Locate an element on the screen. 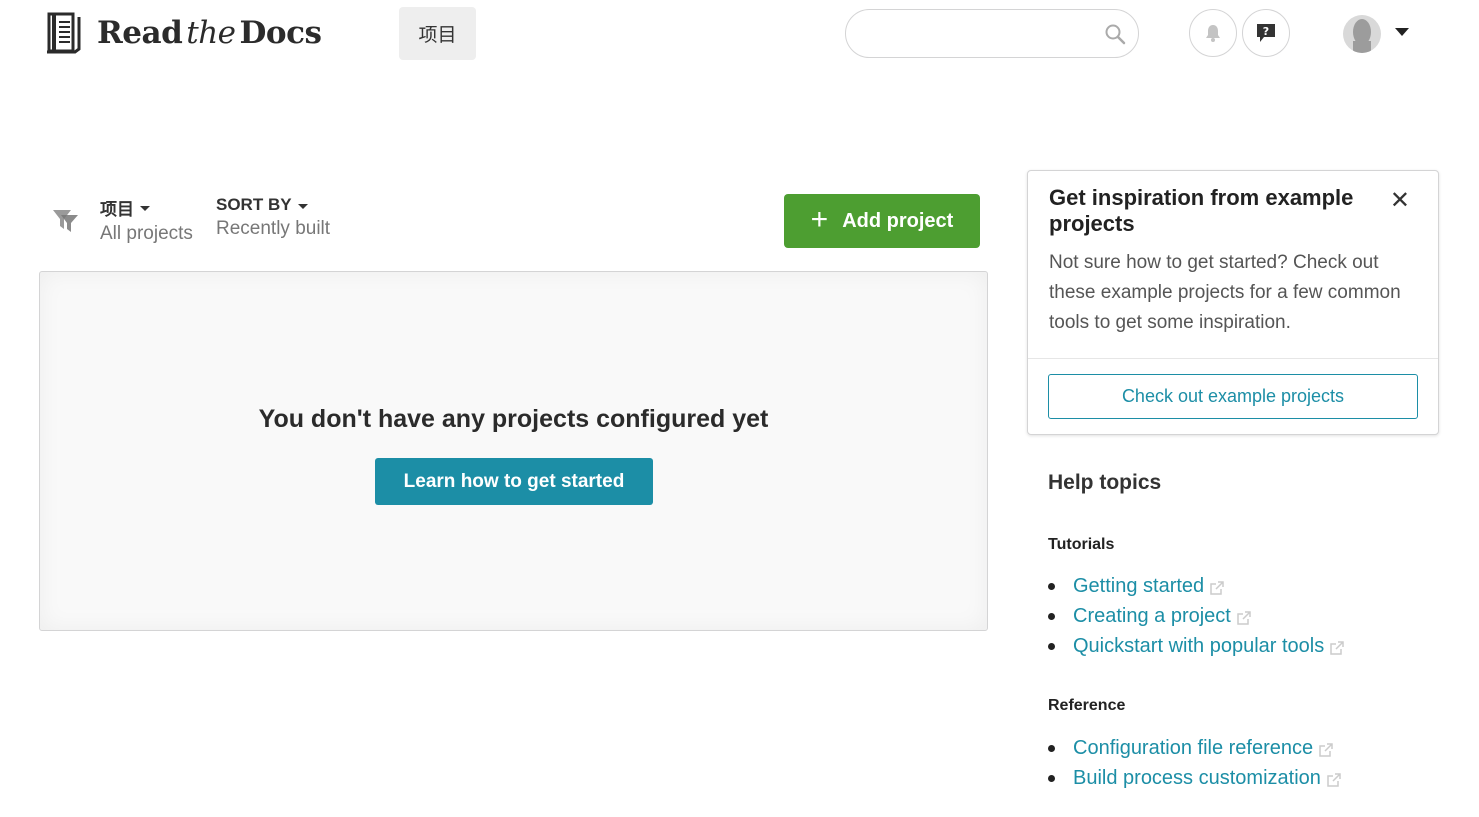 This screenshot has height=817, width=1479. link-config-reference: Configuration file reference is located at coordinates (1193, 748).